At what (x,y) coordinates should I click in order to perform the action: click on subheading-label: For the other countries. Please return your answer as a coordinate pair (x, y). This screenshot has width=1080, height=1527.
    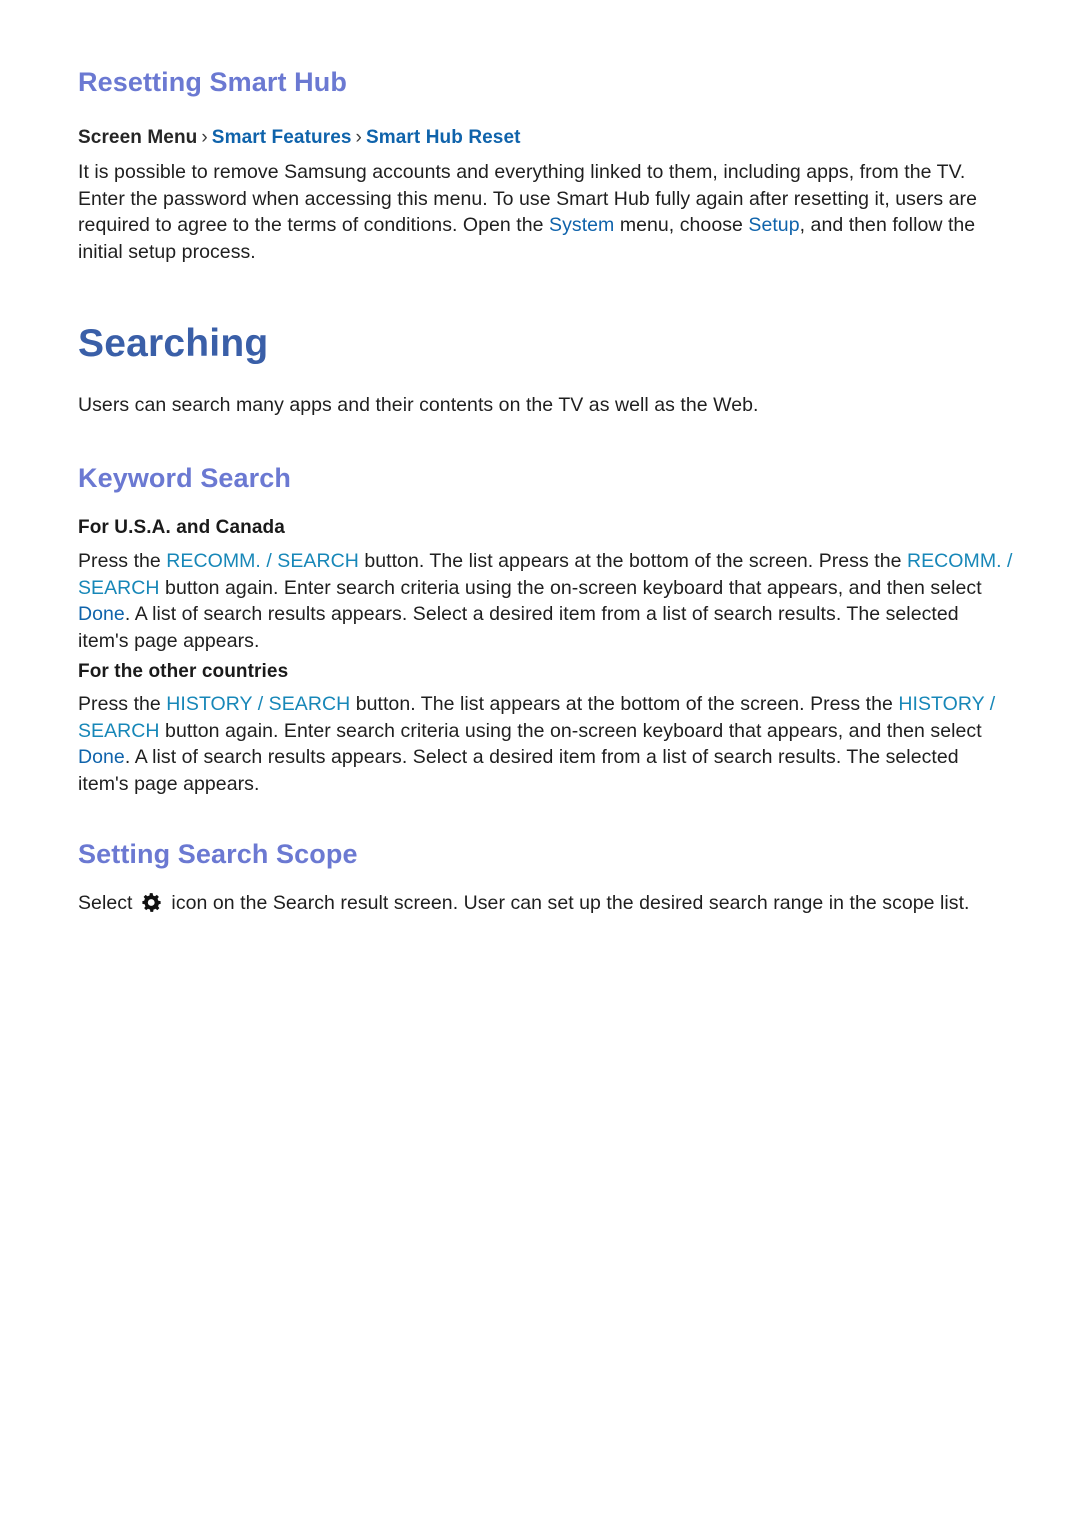
    Looking at the image, I should click on (183, 671).